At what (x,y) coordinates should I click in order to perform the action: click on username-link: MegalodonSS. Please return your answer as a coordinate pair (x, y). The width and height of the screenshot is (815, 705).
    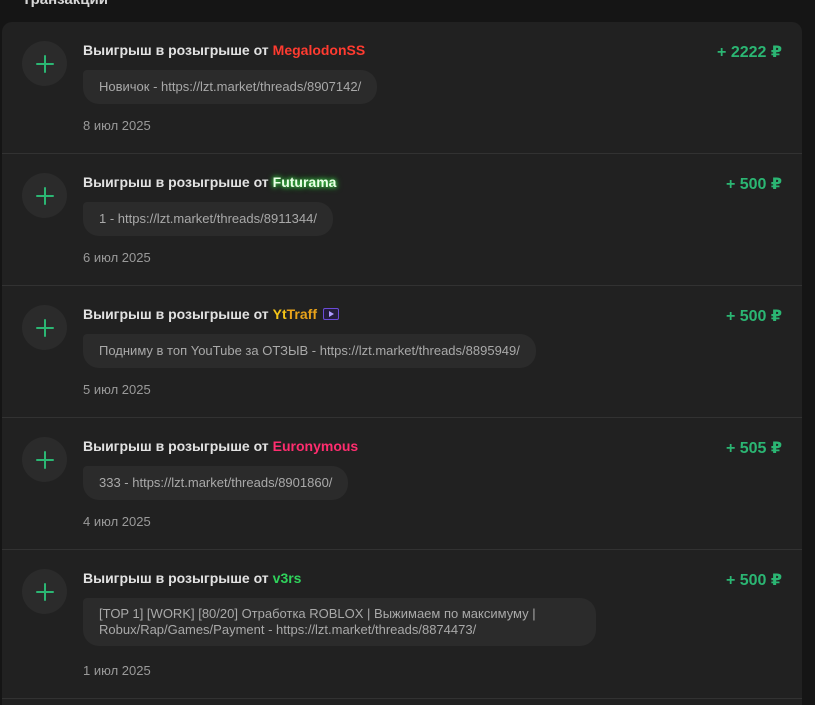
    Looking at the image, I should click on (319, 50).